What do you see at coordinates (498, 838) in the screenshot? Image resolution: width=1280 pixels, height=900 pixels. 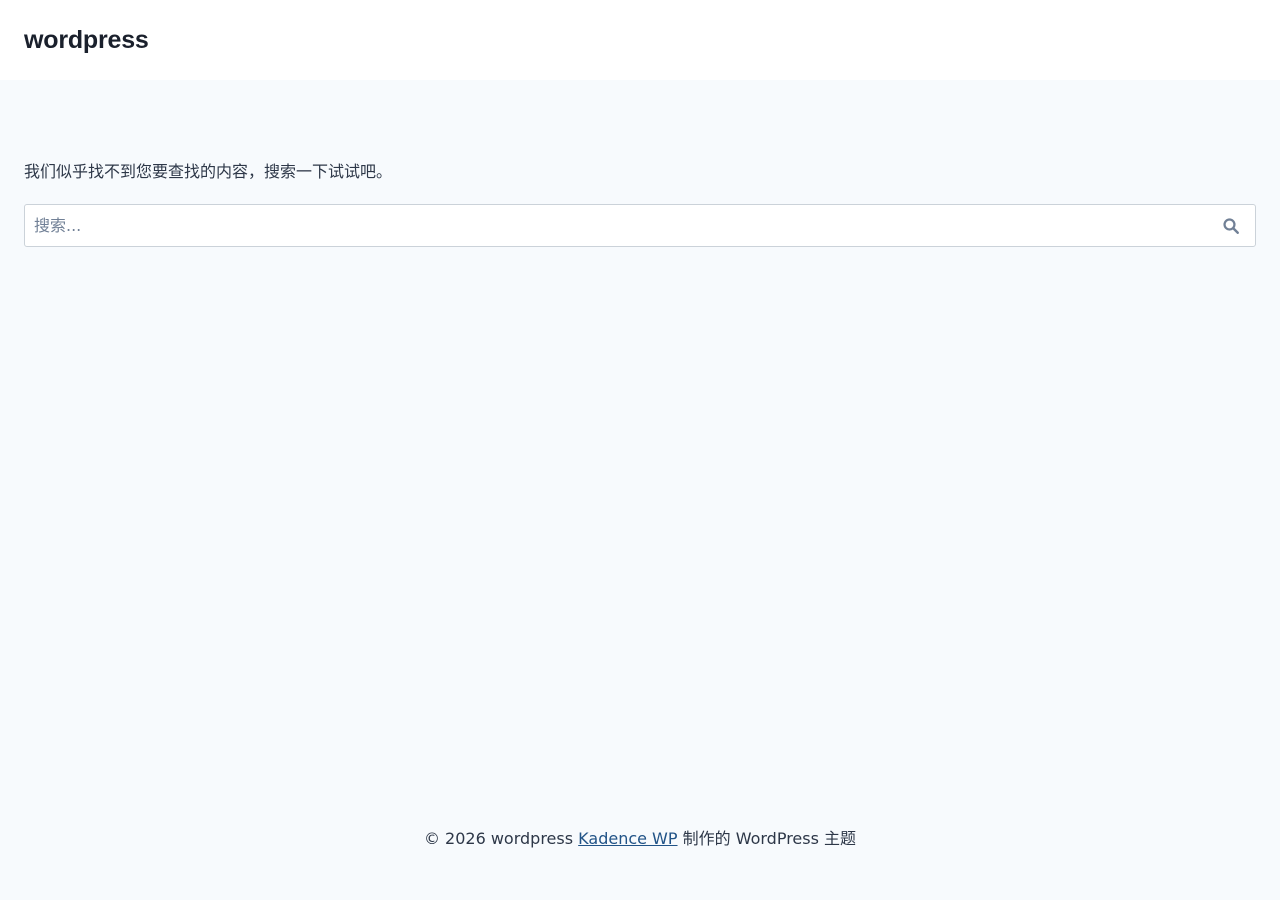 I see `footer-copyright: © 2026 wordpress` at bounding box center [498, 838].